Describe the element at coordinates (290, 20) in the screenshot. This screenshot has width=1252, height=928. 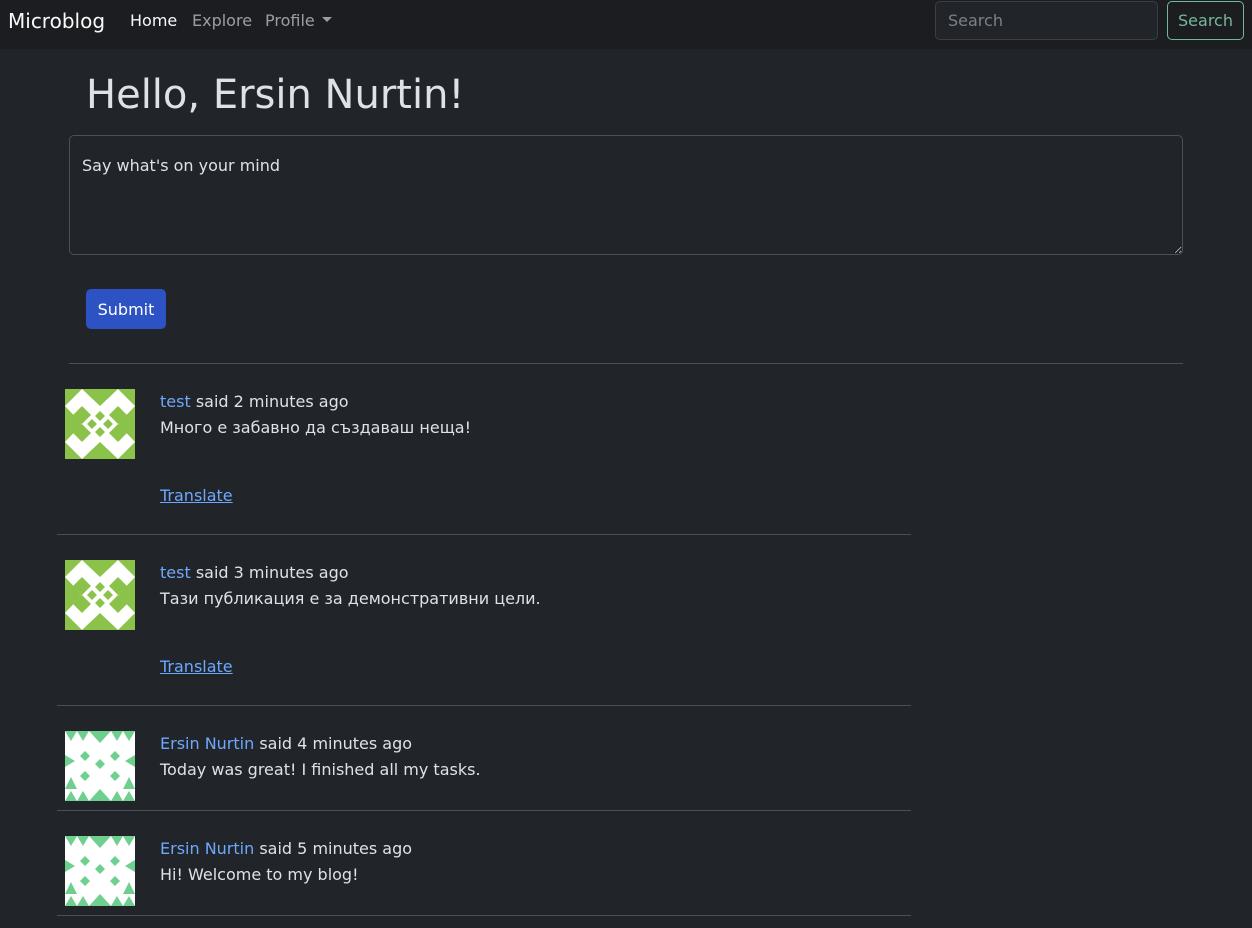
I see `nav-profile-label: Profile` at that location.